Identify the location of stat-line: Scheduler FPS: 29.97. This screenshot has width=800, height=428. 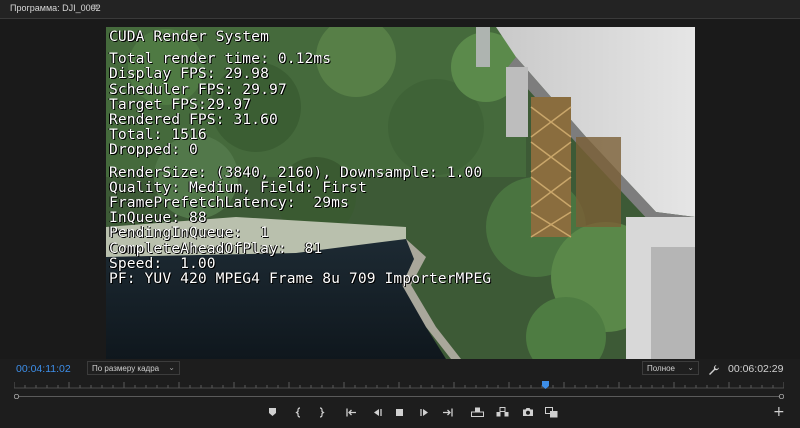
(198, 89).